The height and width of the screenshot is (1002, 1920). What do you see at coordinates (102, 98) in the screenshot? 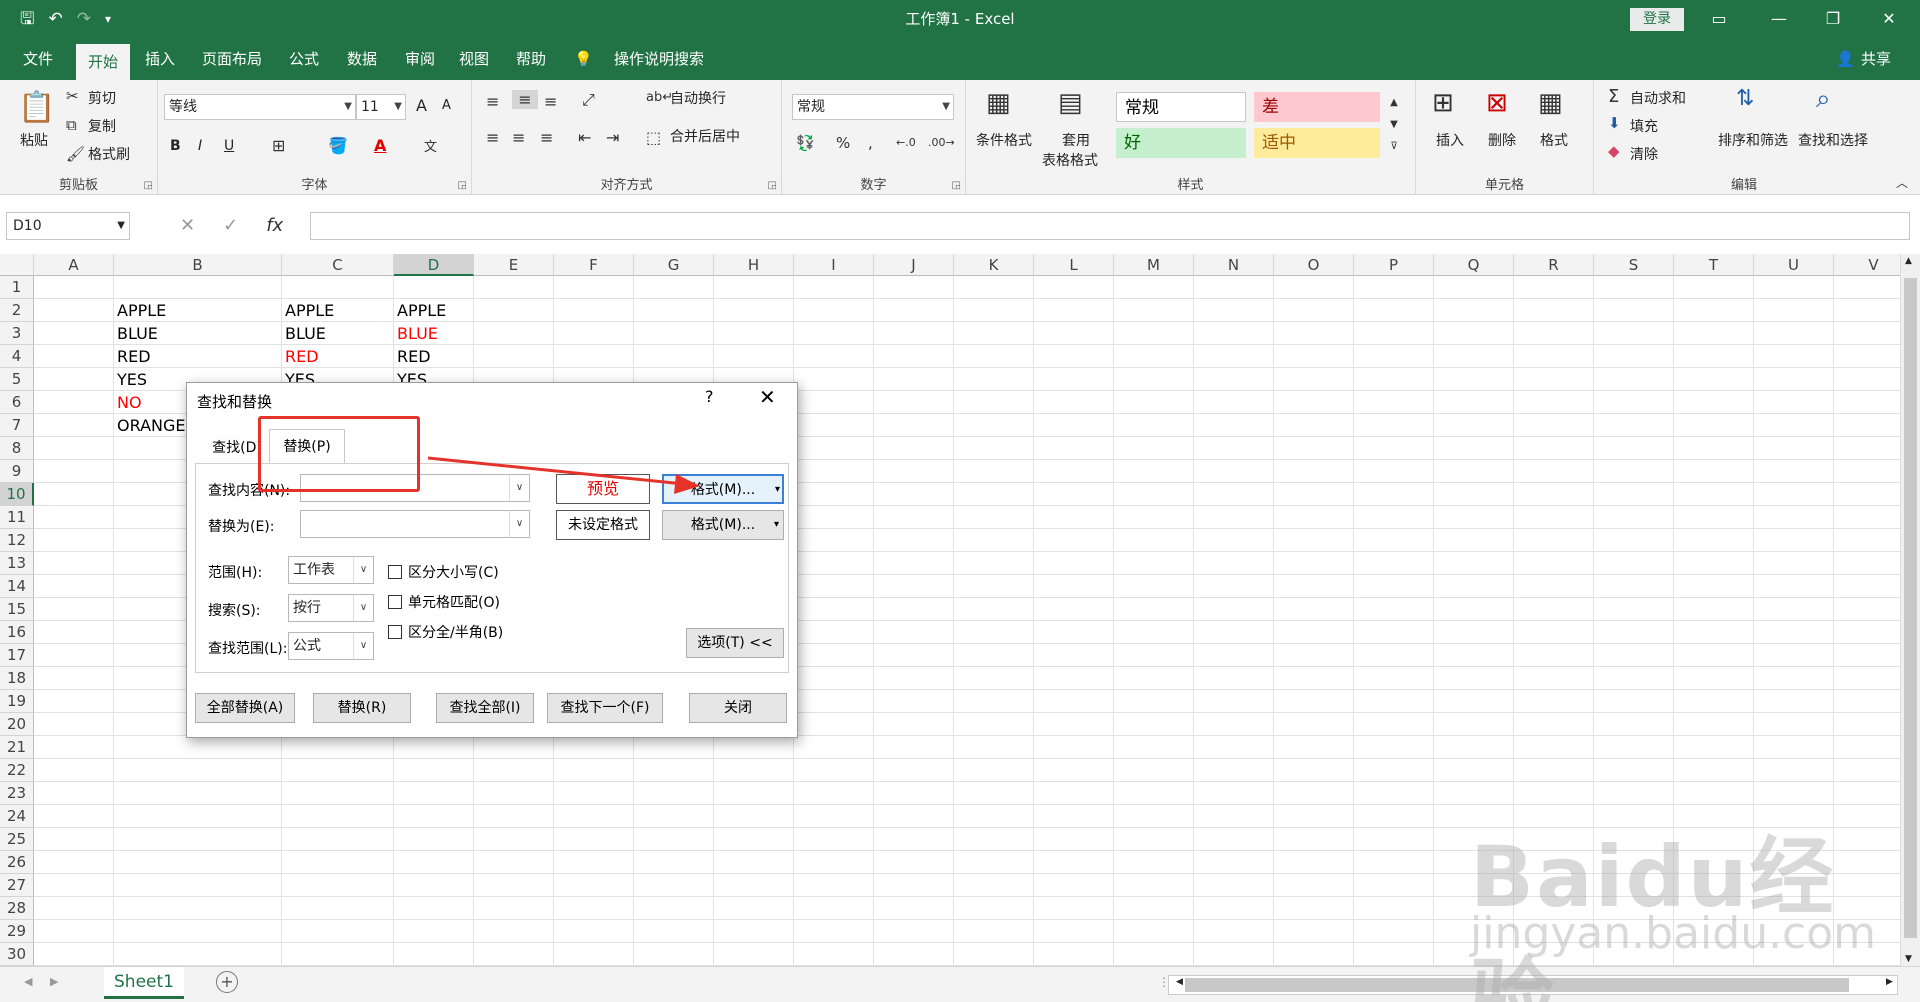
I see `cut-button: 剪切` at bounding box center [102, 98].